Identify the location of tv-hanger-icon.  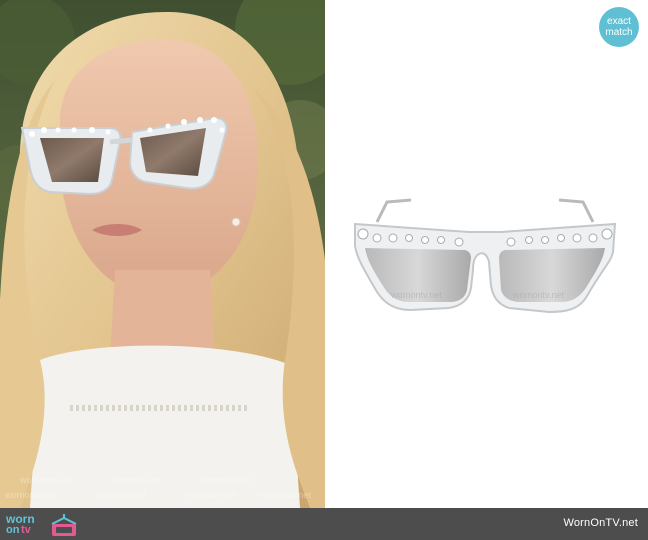
(64, 525).